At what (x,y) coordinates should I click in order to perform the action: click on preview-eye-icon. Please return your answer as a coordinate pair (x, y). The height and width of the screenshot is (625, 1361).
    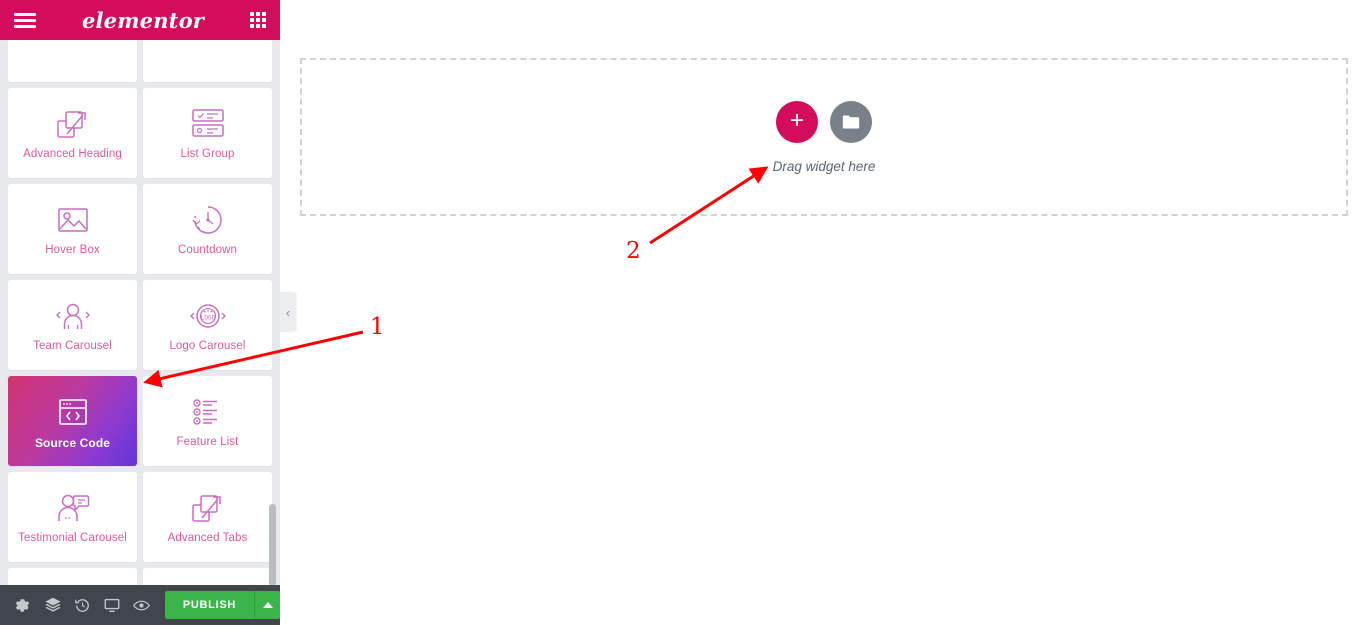
    Looking at the image, I should click on (142, 605).